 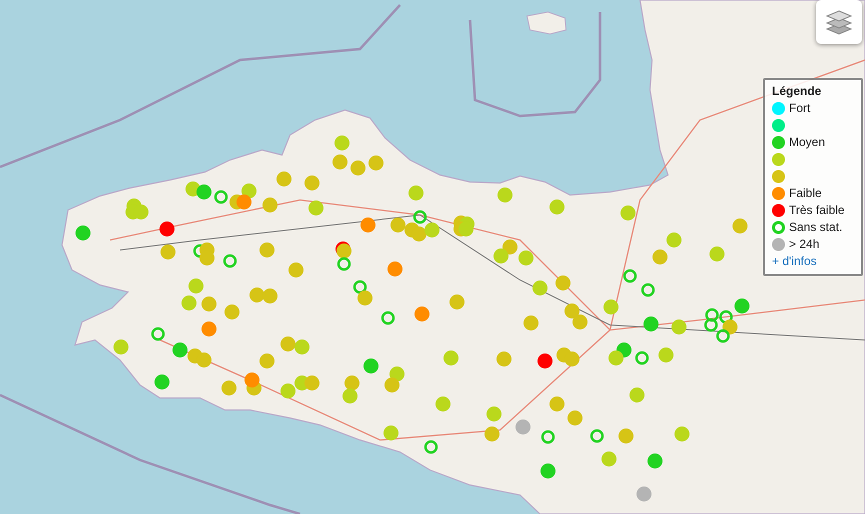 I want to click on layers-button, so click(x=839, y=22).